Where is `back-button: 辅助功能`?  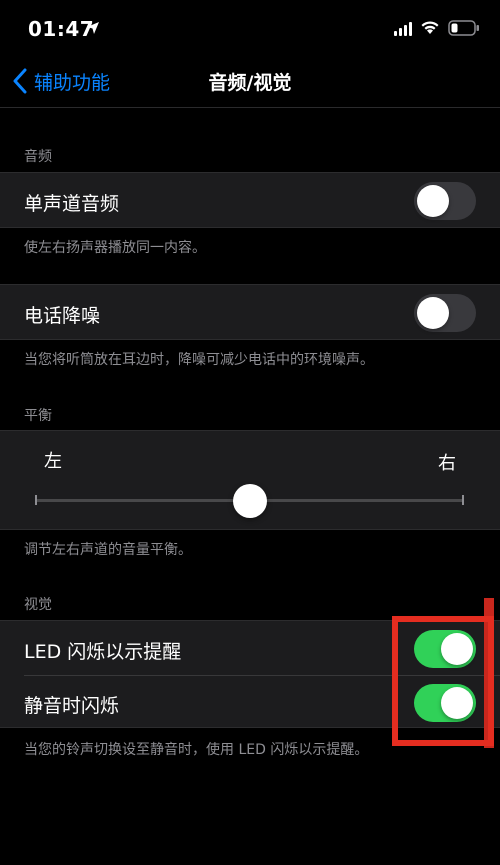 back-button: 辅助功能 is located at coordinates (61, 81).